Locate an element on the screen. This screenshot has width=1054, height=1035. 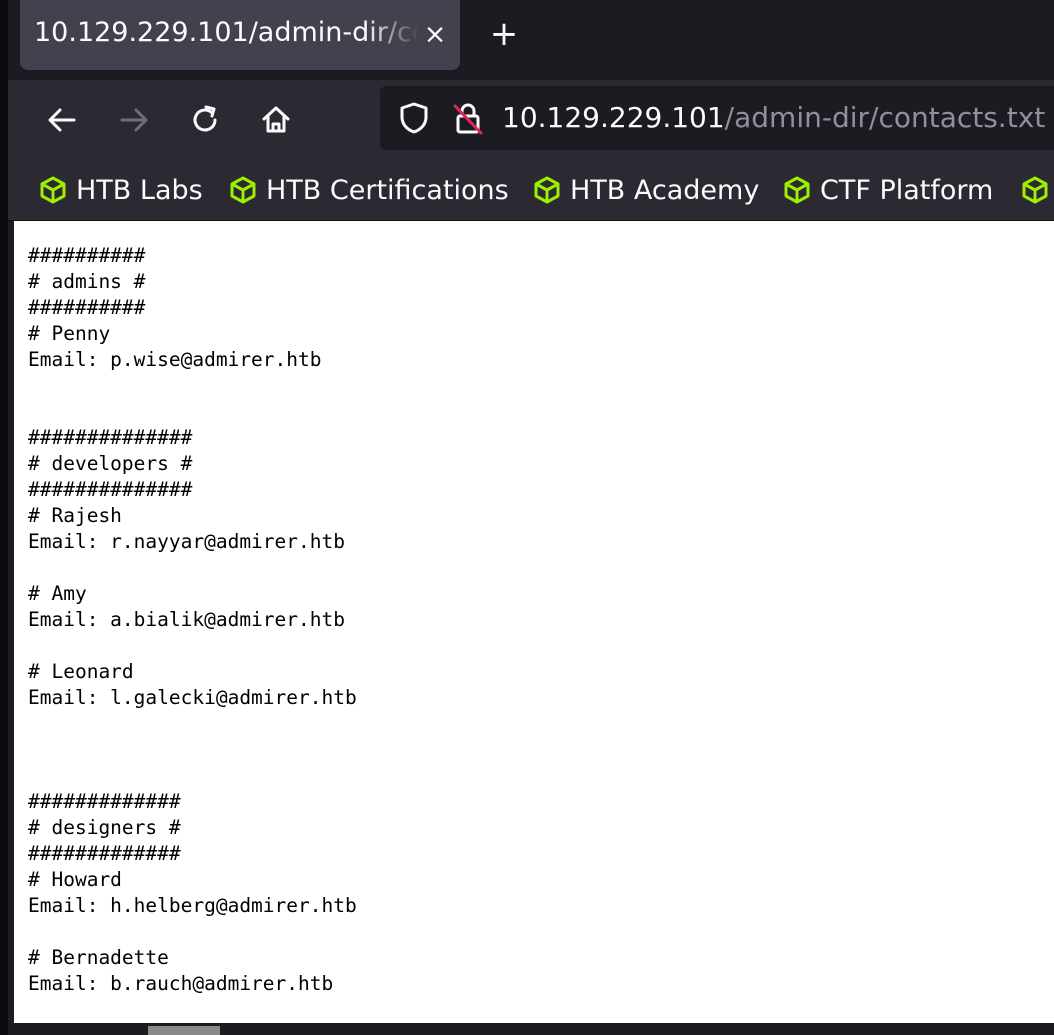
bookmark-htb-certifications: HTB Certifications is located at coordinates (368, 190).